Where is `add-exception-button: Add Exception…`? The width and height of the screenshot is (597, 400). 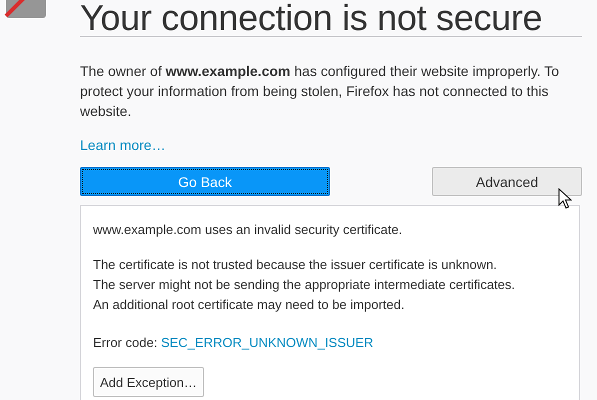 add-exception-button: Add Exception… is located at coordinates (148, 382).